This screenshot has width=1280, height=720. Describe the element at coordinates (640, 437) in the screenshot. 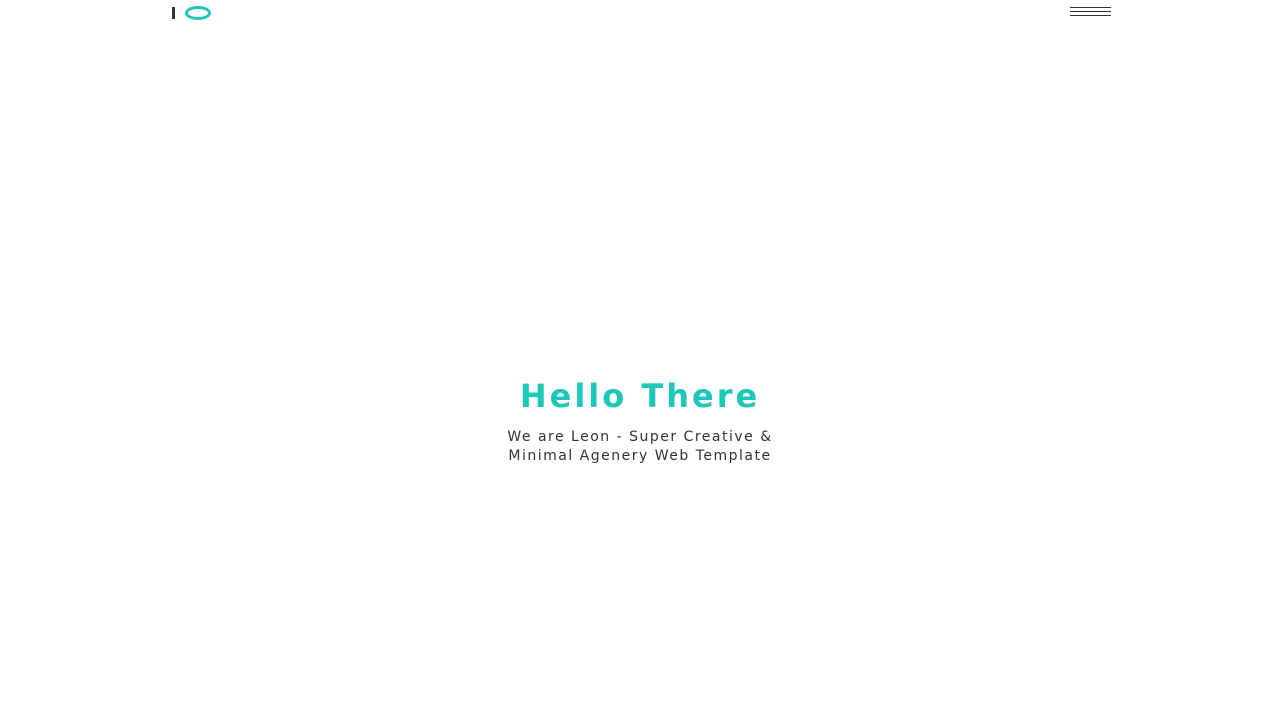

I see `hero-subtitle-line: We are Leon - Super Creative &` at that location.